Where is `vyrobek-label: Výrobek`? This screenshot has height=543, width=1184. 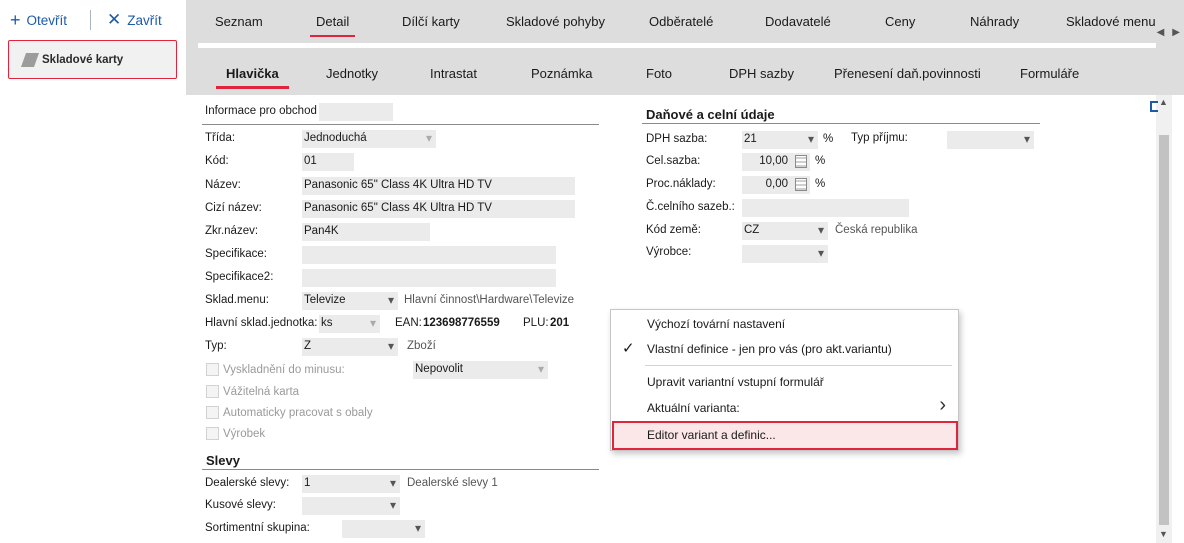
vyrobek-label: Výrobek is located at coordinates (244, 434).